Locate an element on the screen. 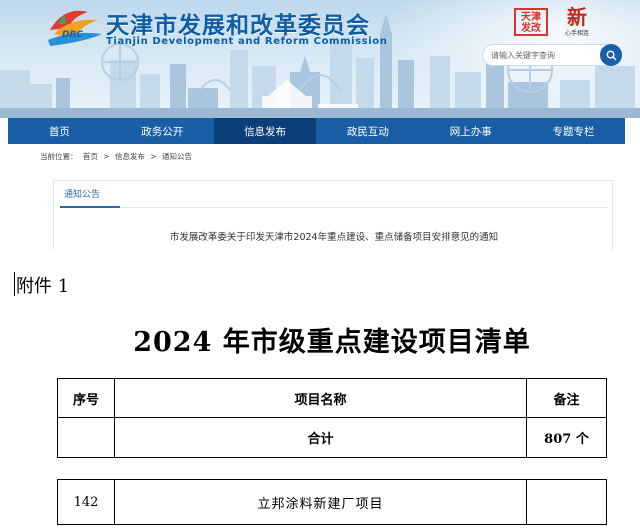 This screenshot has height=528, width=640. search-icon is located at coordinates (611, 55).